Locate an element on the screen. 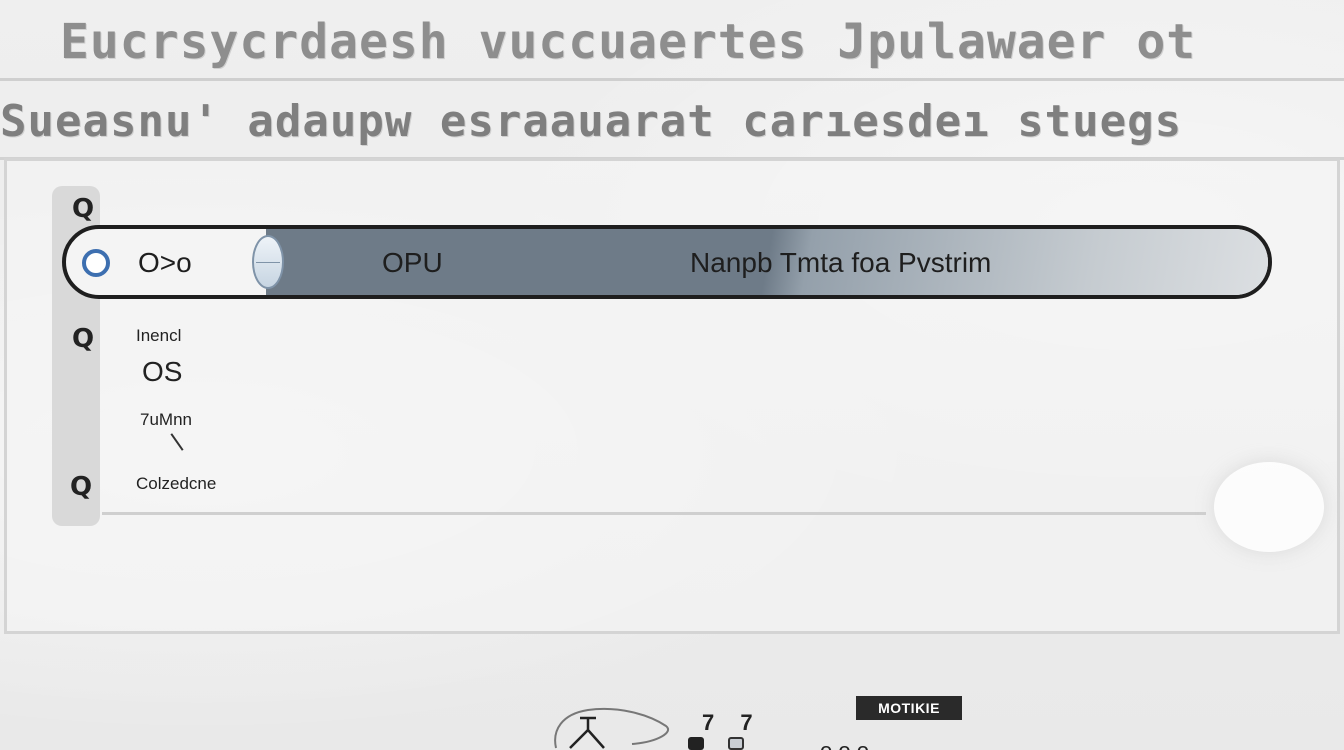  field-value-1: OS is located at coordinates (162, 371).